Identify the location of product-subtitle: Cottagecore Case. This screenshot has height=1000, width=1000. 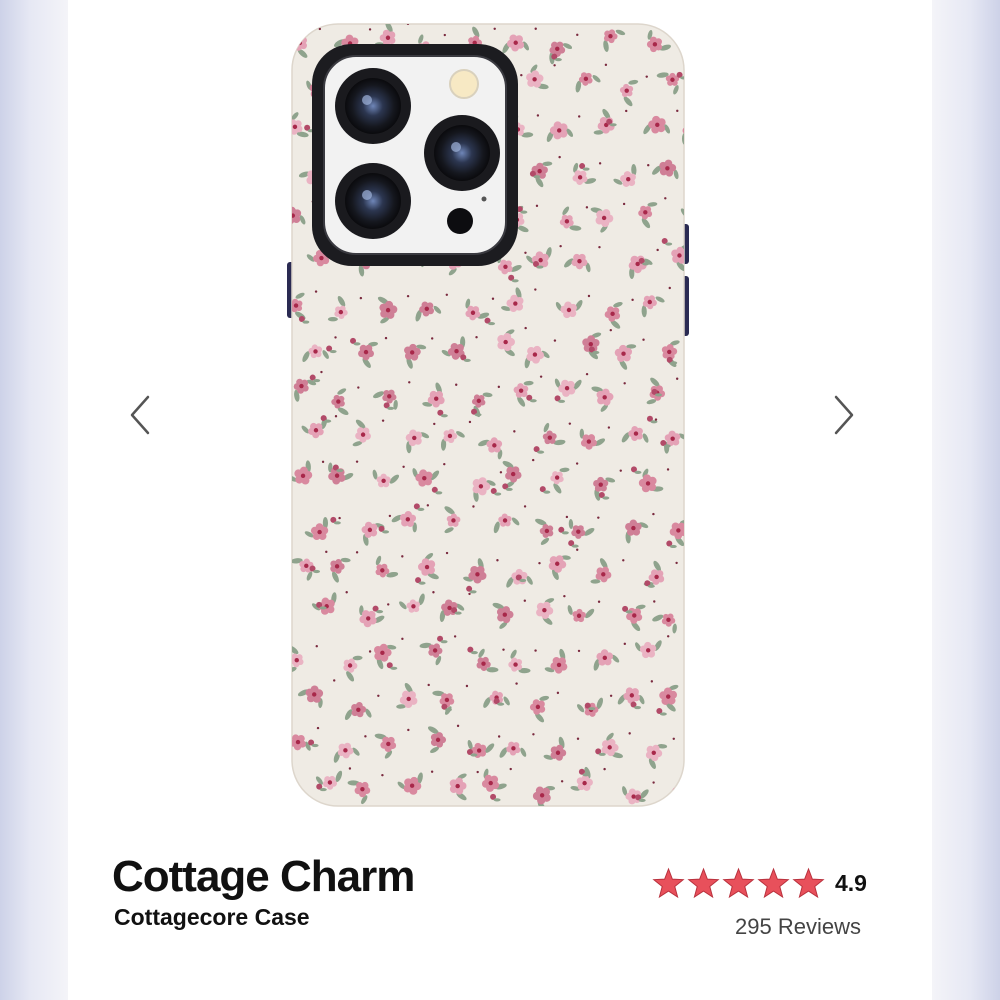
(212, 917).